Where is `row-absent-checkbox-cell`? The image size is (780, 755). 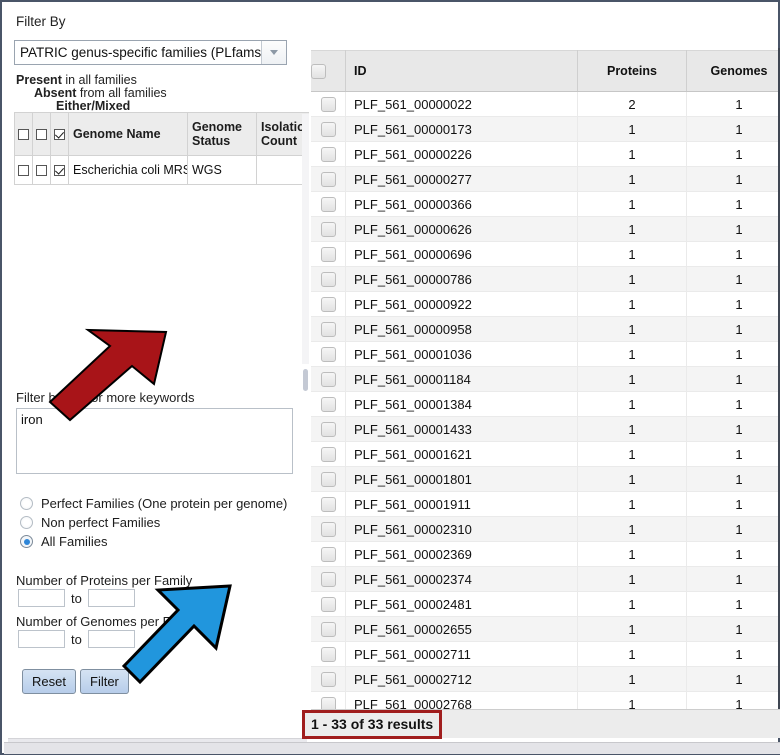 row-absent-checkbox-cell is located at coordinates (41, 170).